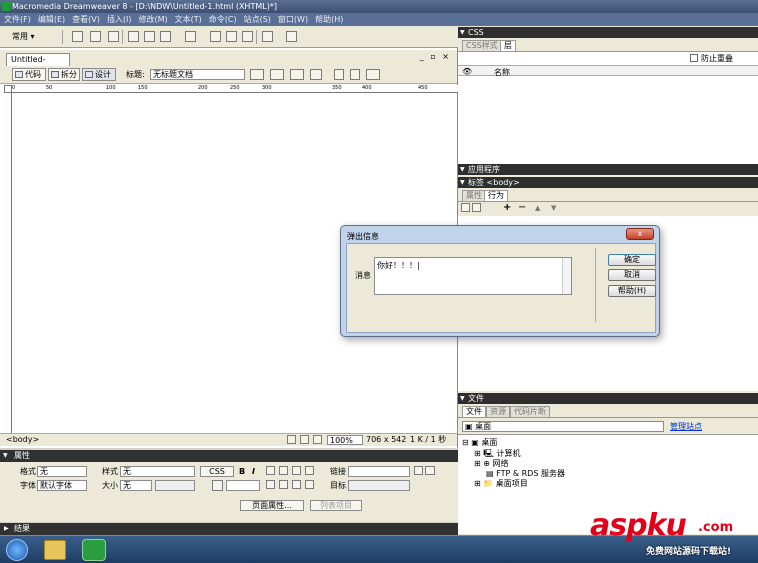 The height and width of the screenshot is (563, 758). What do you see at coordinates (418, 470) in the screenshot?
I see `point-to-file-icon` at bounding box center [418, 470].